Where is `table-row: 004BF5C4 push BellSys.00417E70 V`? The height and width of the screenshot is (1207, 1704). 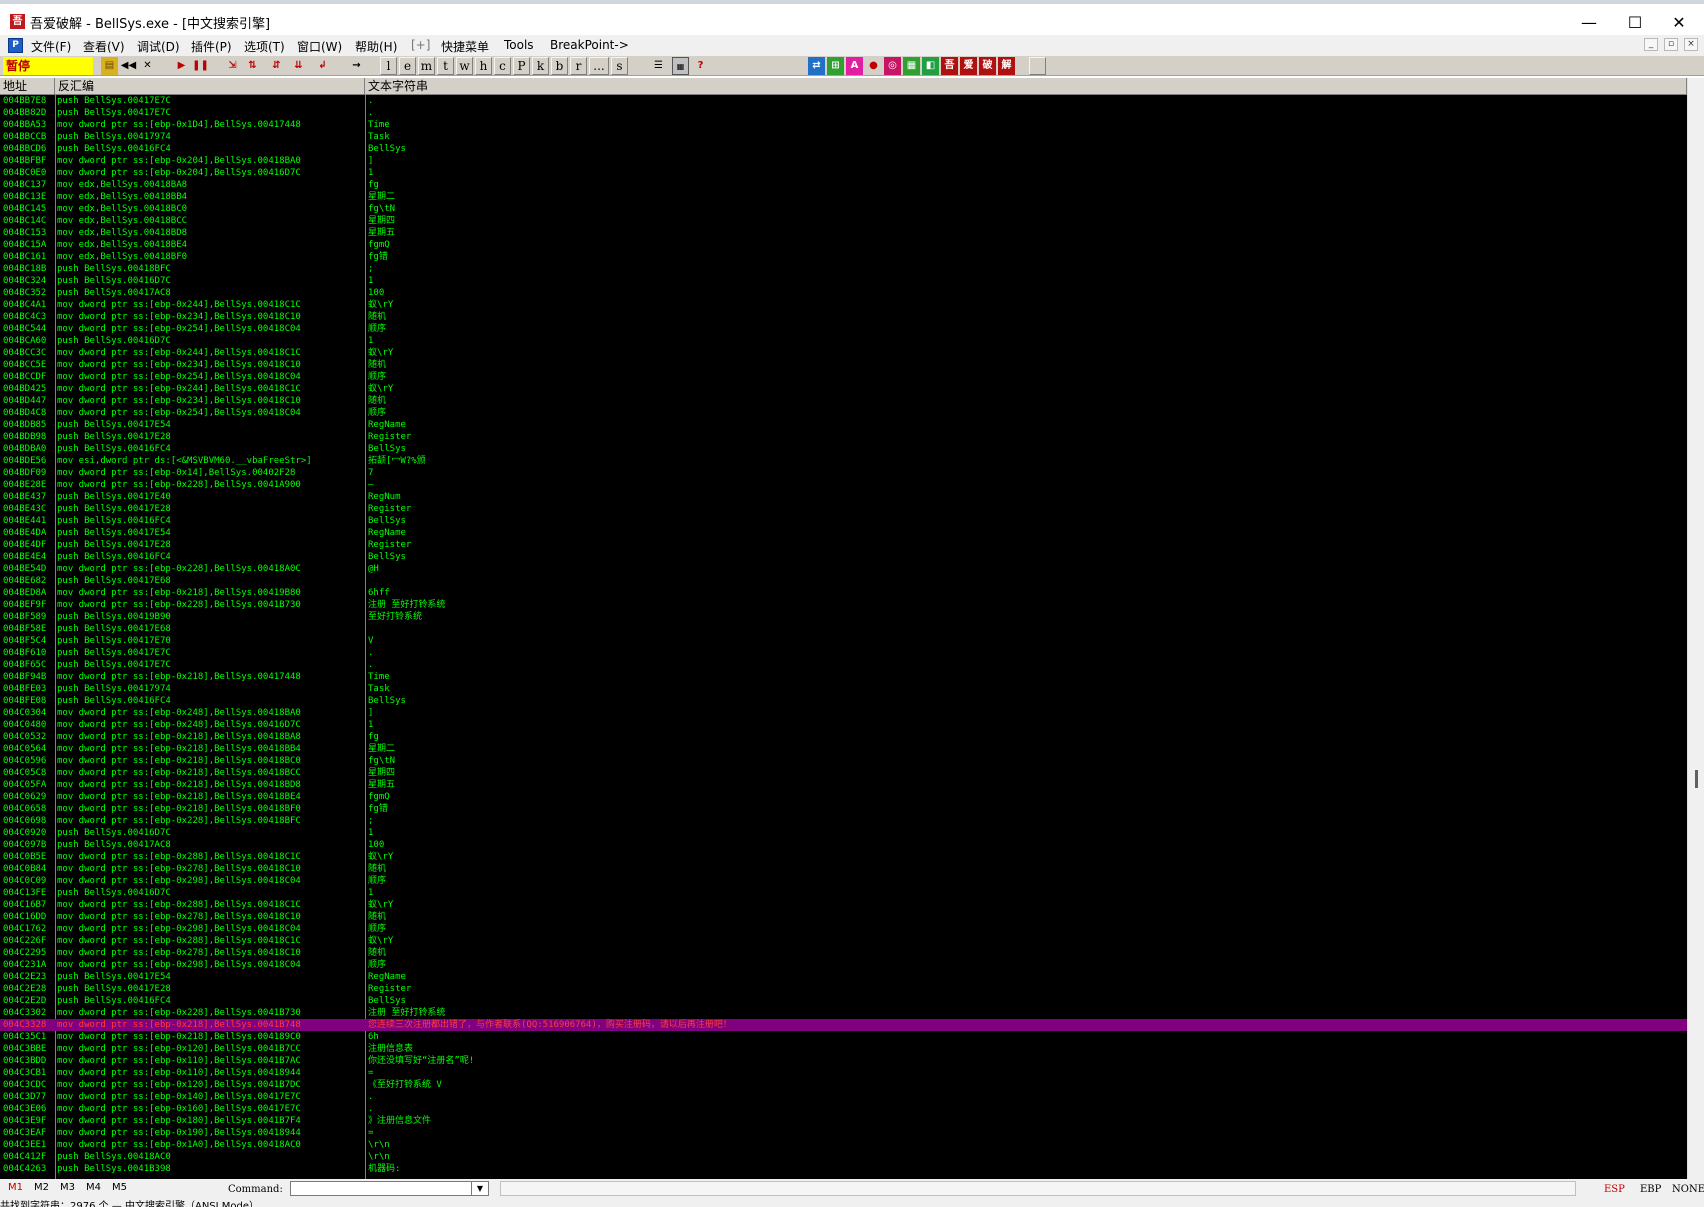
table-row: 004BF5C4 push BellSys.00417E70 V is located at coordinates (843, 641).